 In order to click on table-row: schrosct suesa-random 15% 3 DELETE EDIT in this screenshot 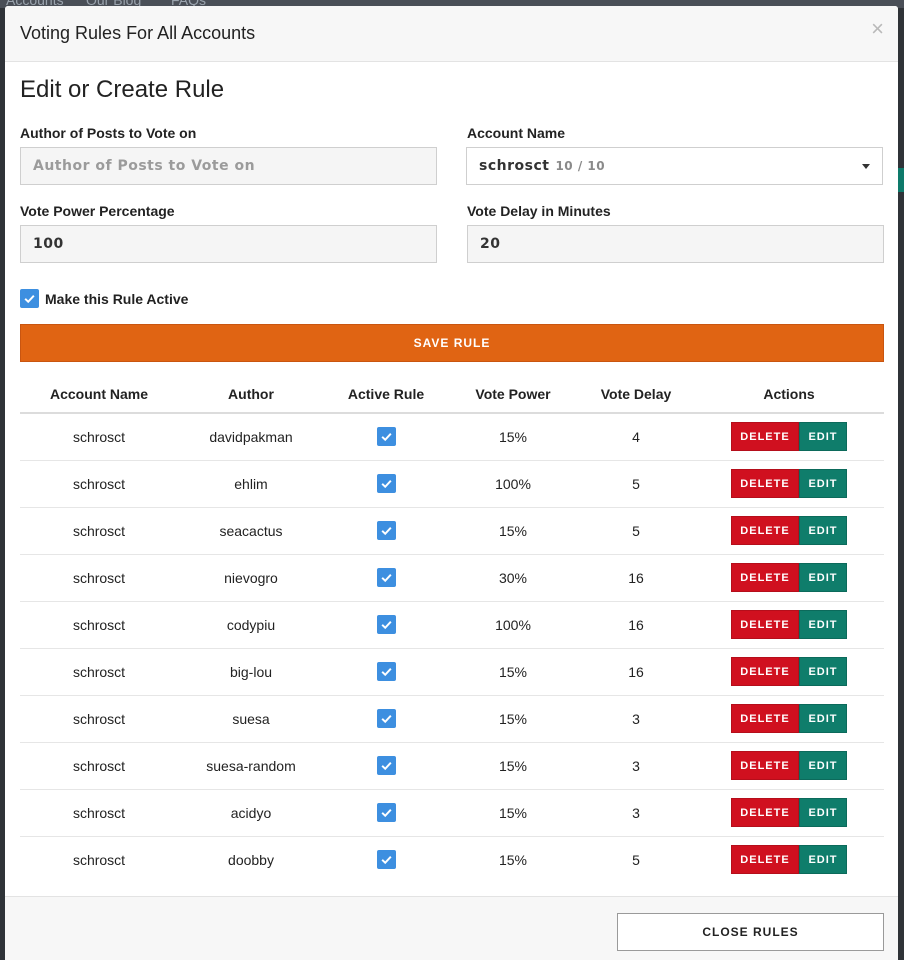, I will do `click(452, 766)`.